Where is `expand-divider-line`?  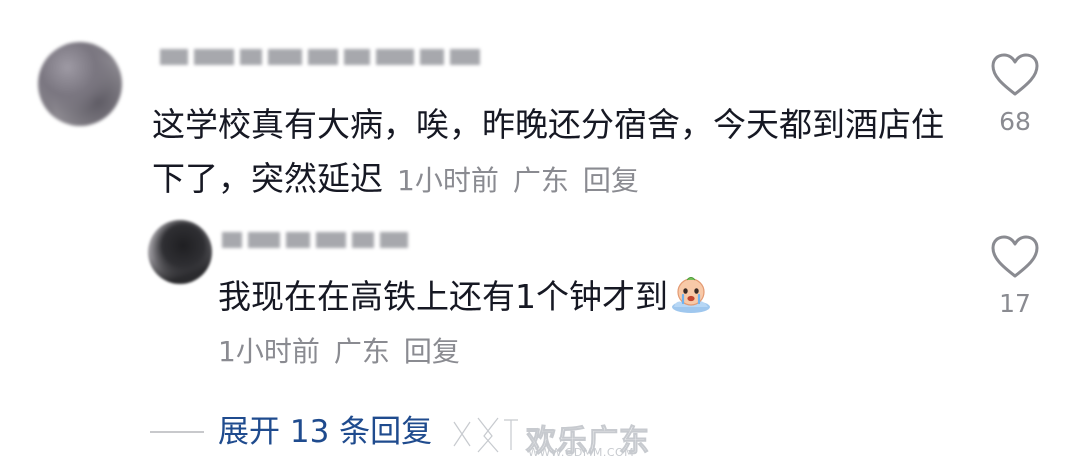 expand-divider-line is located at coordinates (177, 432).